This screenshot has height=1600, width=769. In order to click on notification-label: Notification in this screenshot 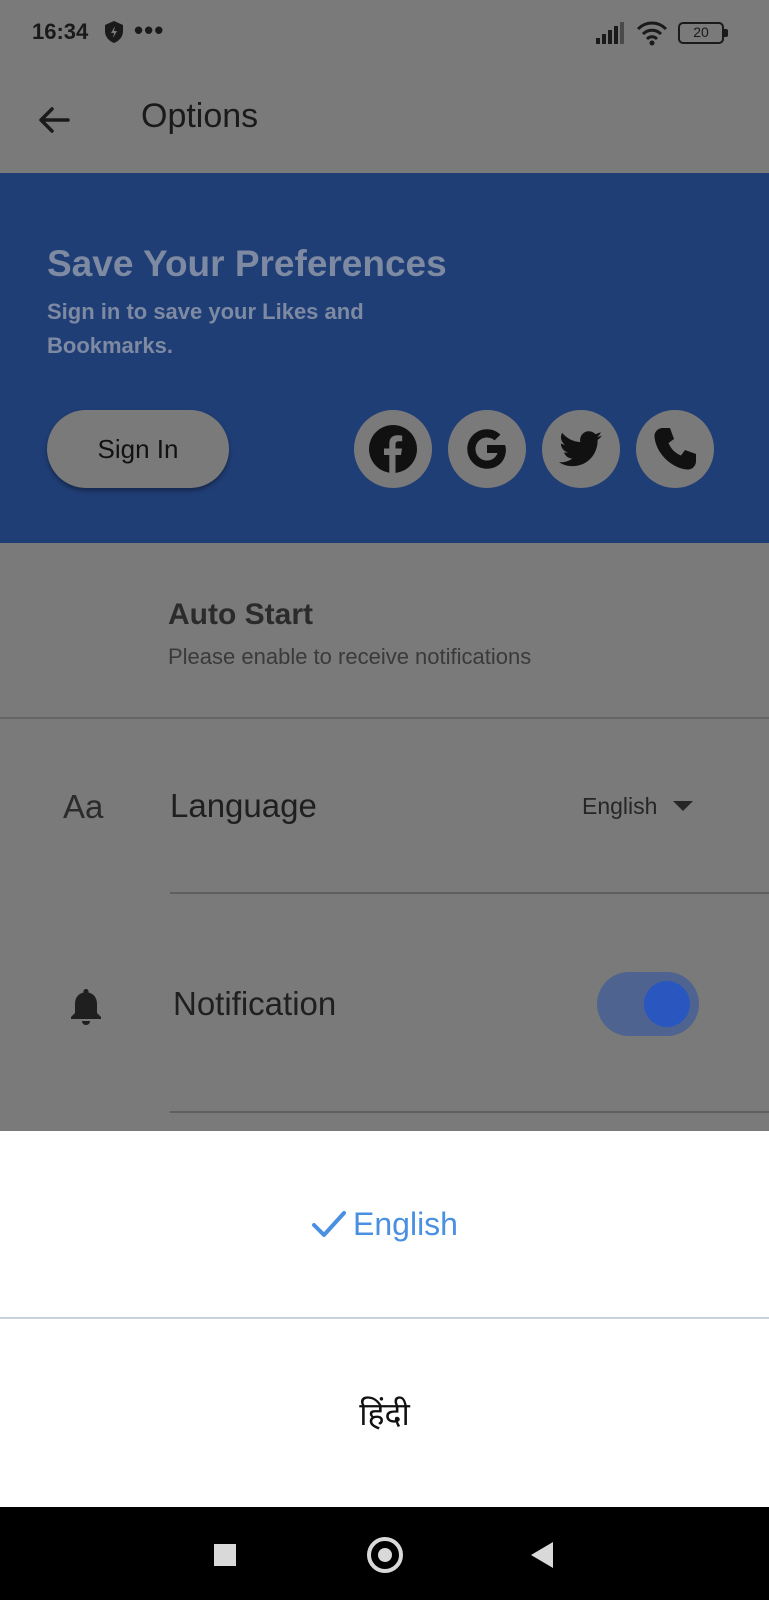, I will do `click(255, 1003)`.